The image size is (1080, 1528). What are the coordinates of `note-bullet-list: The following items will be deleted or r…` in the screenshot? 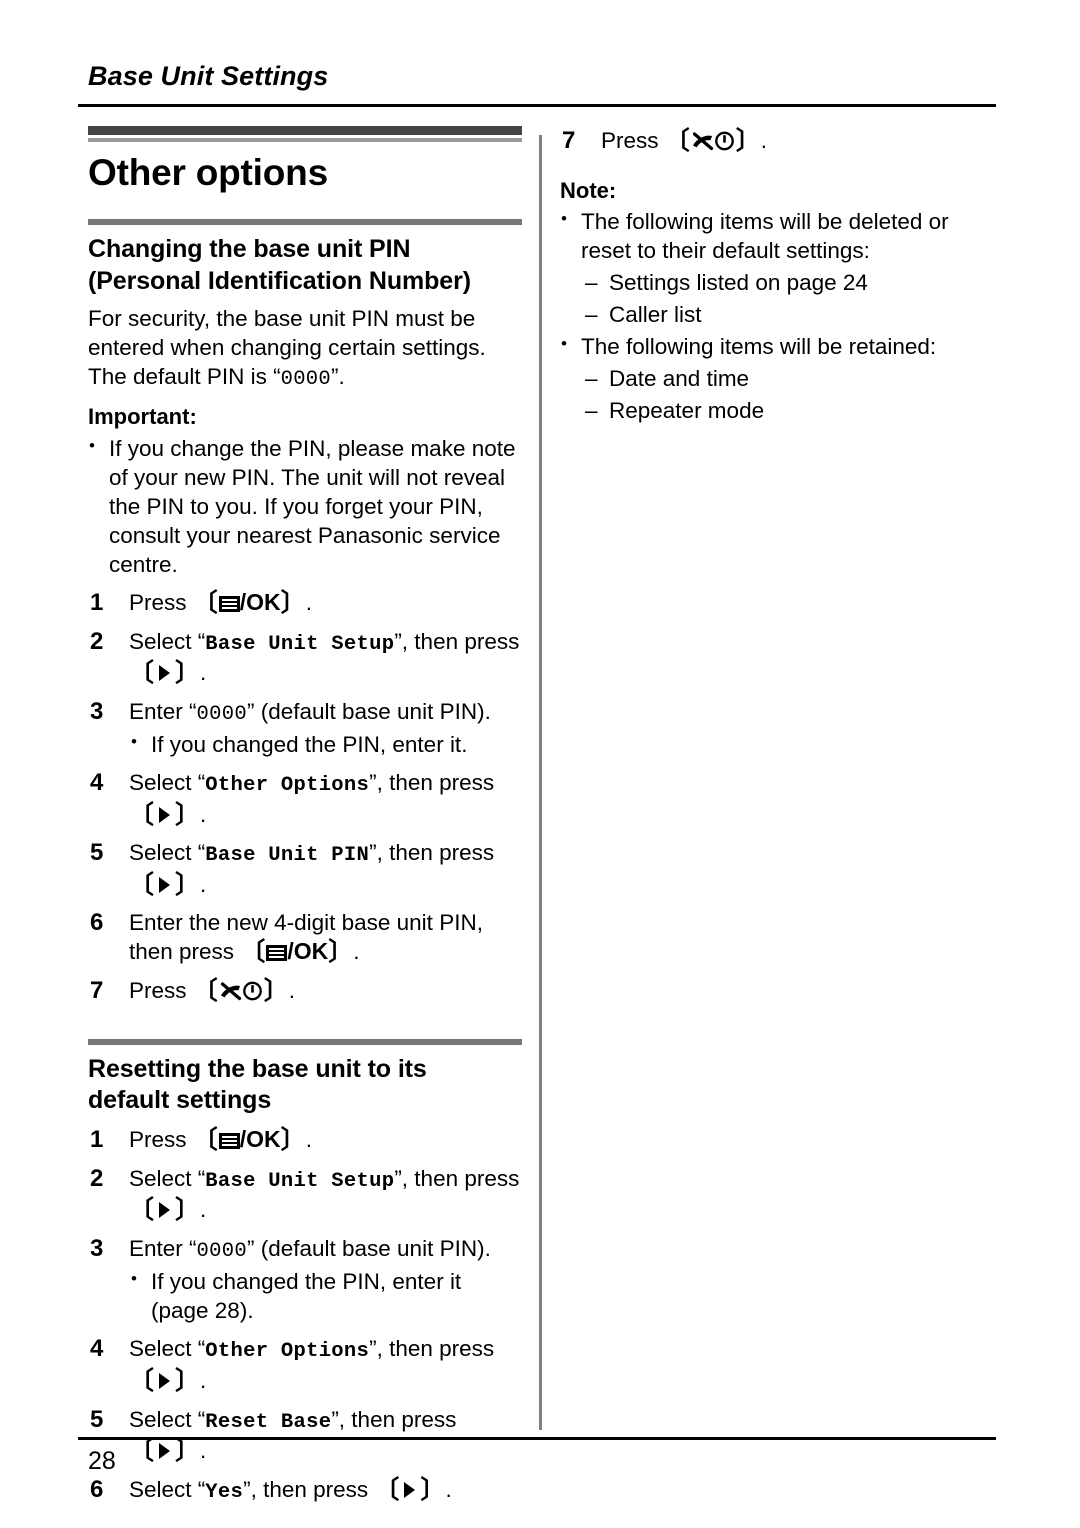 It's located at (778, 315).